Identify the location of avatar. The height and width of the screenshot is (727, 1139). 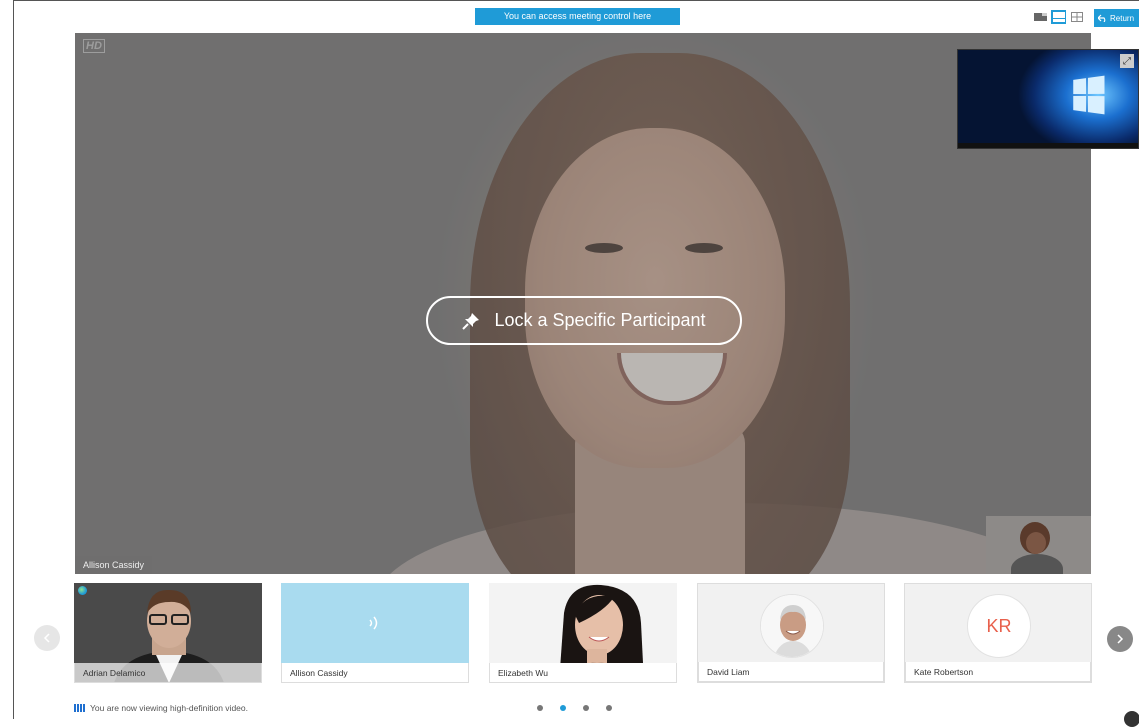
(792, 626).